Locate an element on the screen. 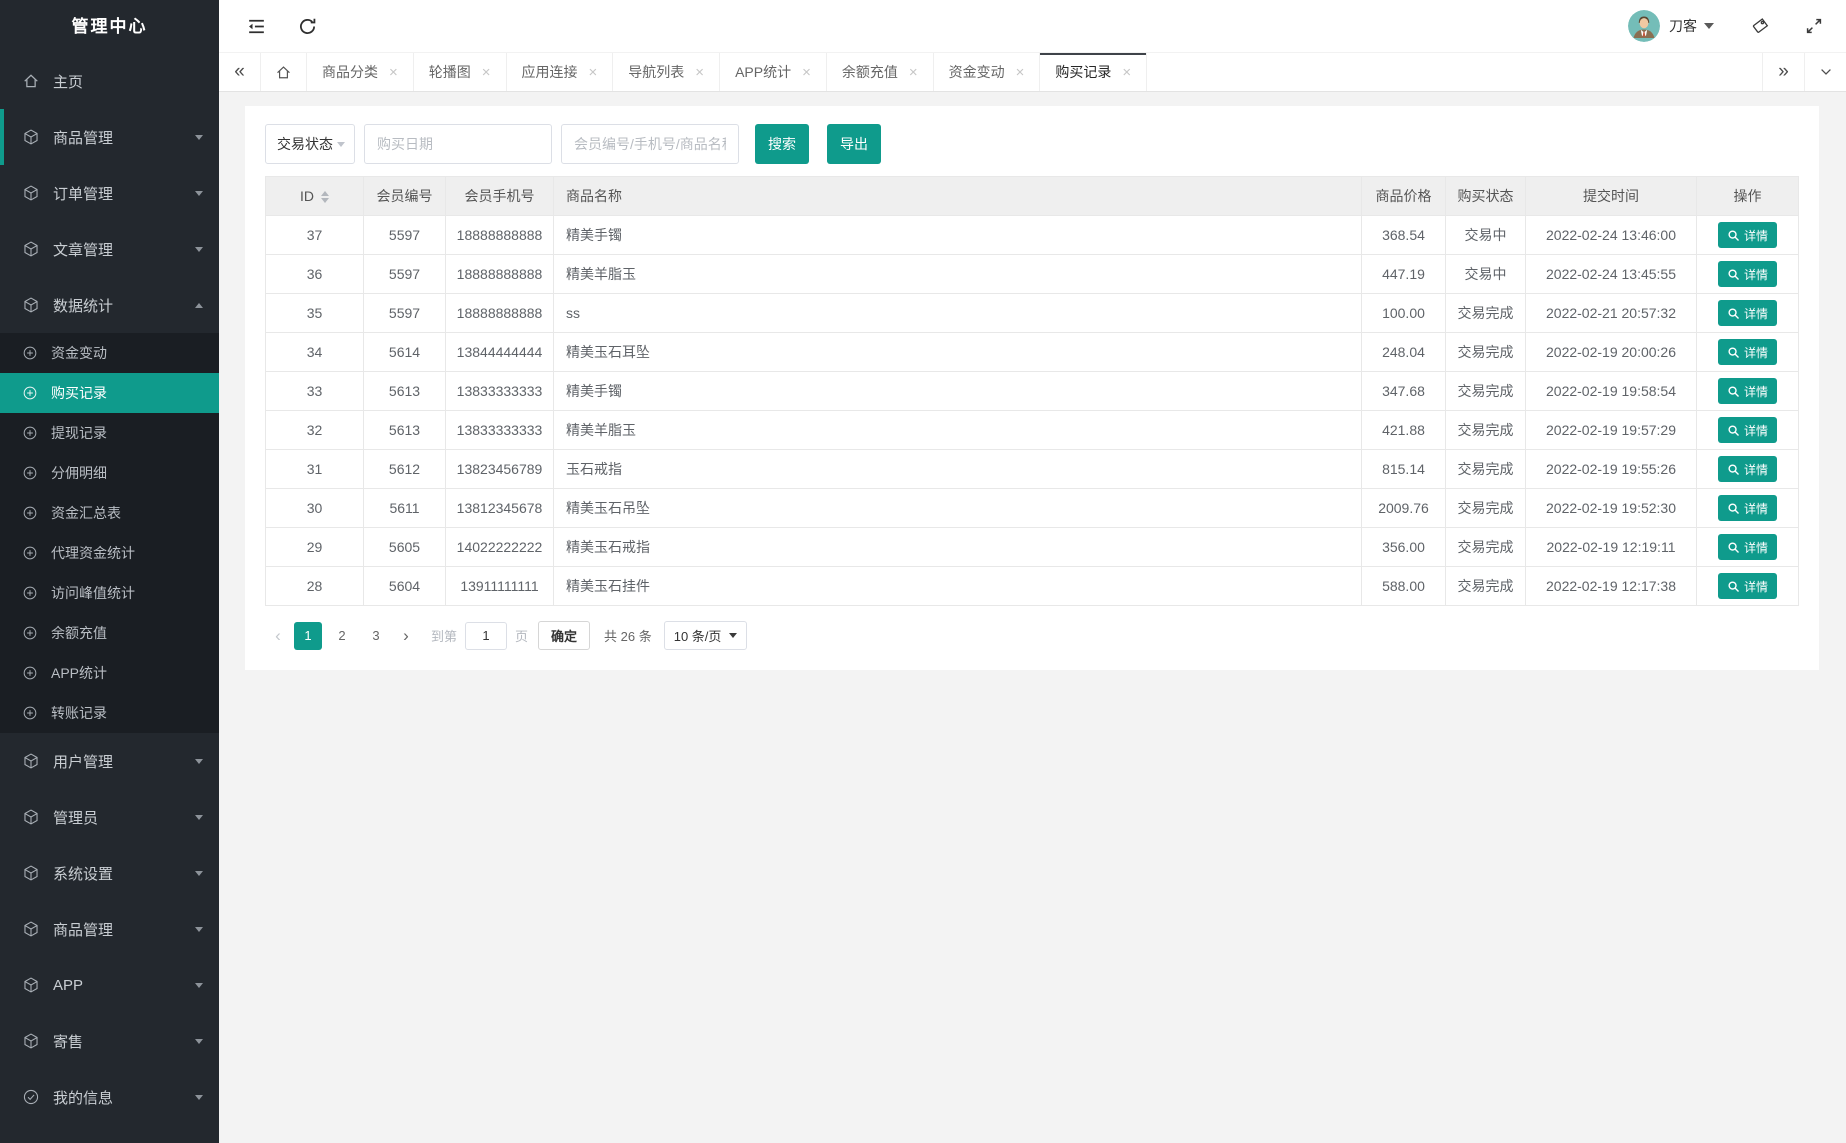 This screenshot has width=1846, height=1143. cell-product: 精美玉石戒指 is located at coordinates (957, 547).